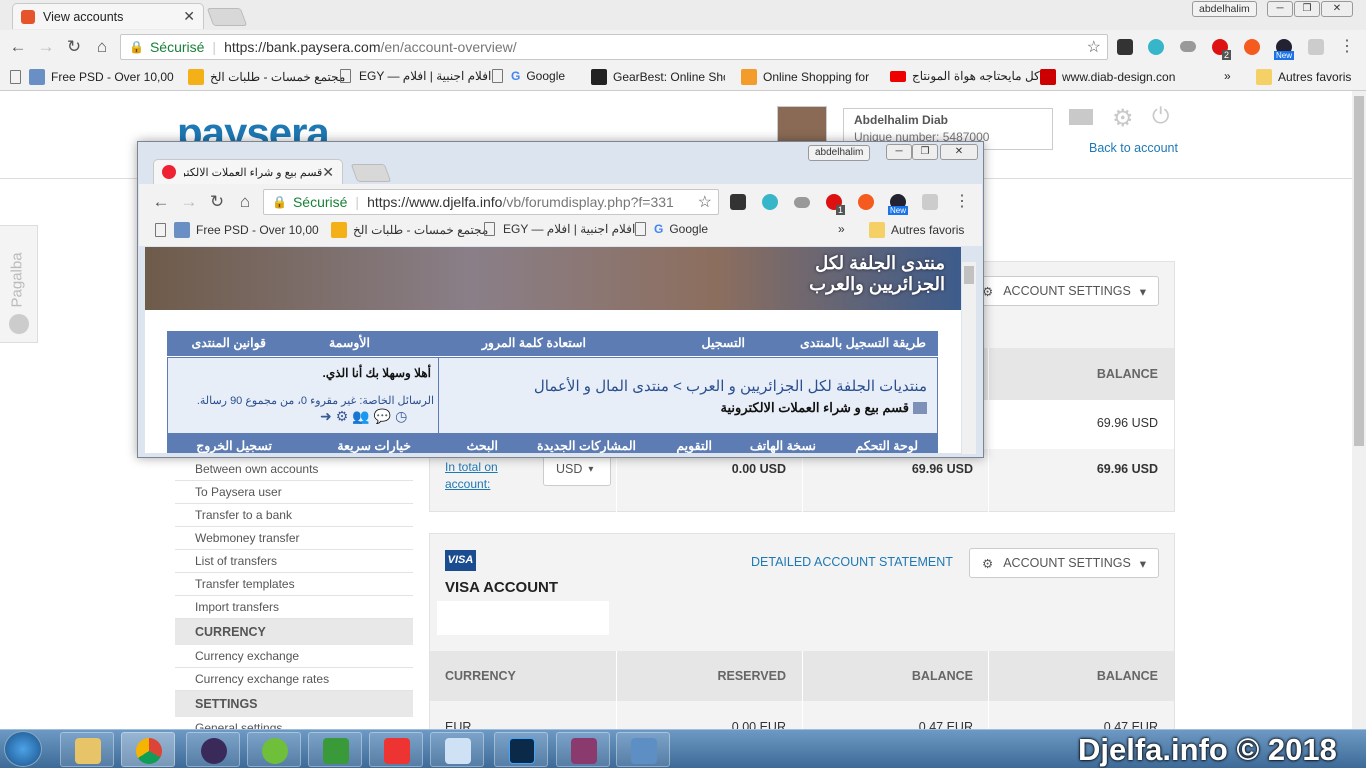 The width and height of the screenshot is (1366, 768). Describe the element at coordinates (805, 77) in the screenshot. I see `bookmark-6: Online Shopping for` at that location.